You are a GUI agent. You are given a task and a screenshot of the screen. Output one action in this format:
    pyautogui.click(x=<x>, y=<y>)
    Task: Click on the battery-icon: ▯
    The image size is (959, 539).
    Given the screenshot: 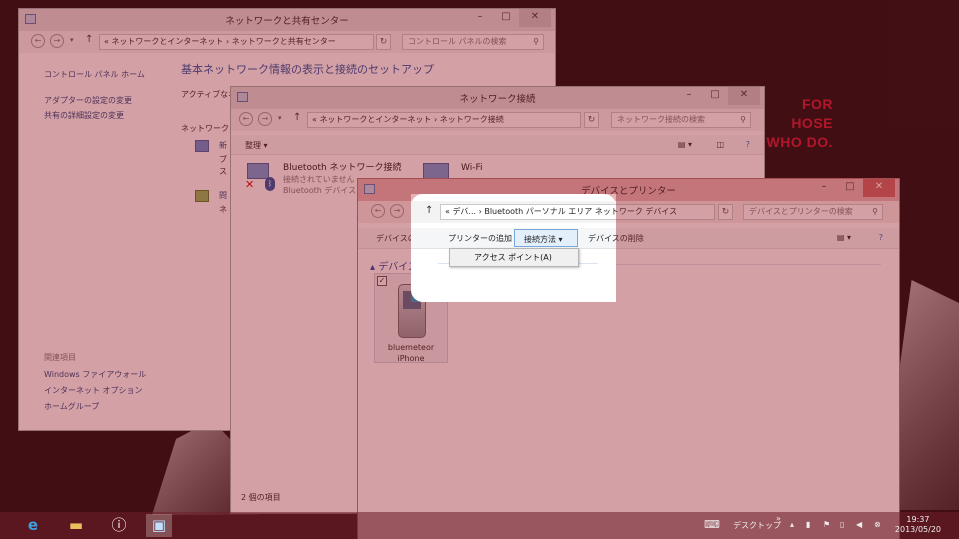 What is the action you would take?
    pyautogui.click(x=842, y=524)
    